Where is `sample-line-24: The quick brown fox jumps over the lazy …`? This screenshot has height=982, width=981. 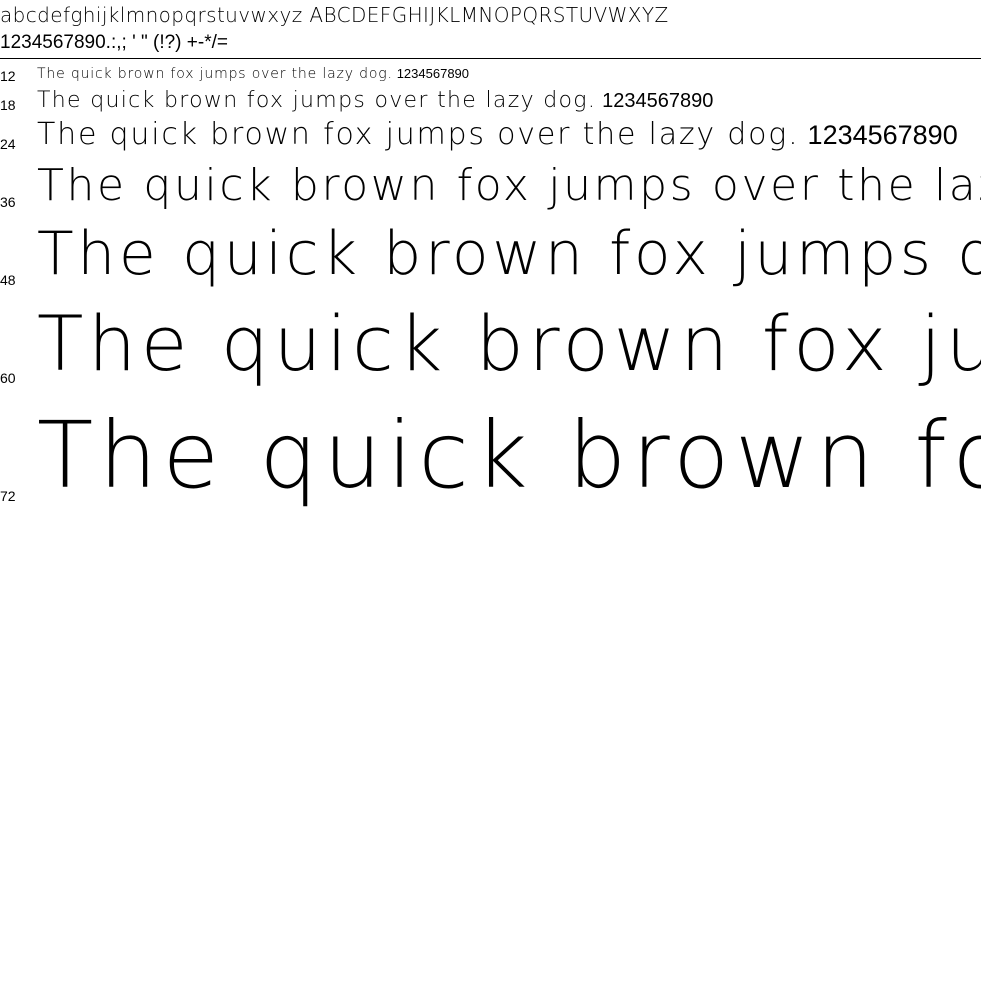 sample-line-24: The quick brown fox jumps over the lazy … is located at coordinates (497, 135).